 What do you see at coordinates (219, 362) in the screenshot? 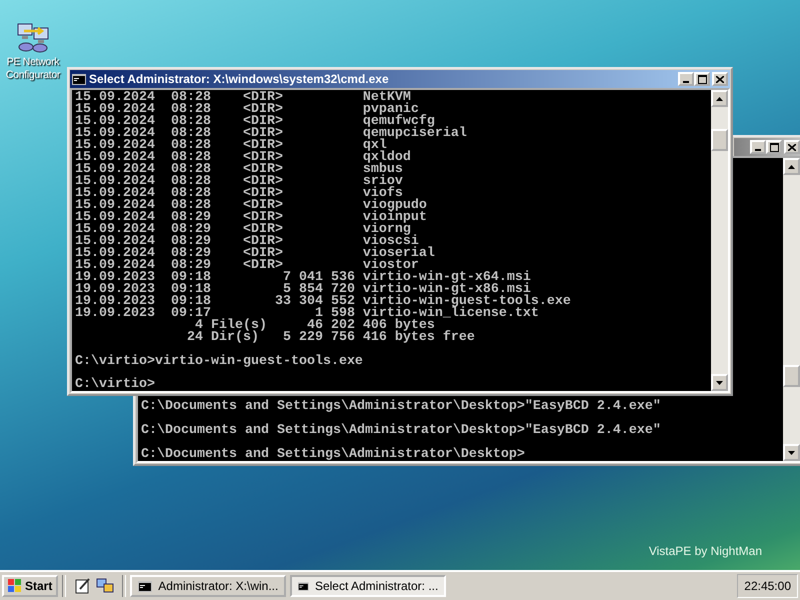
I see `console-line: C:\virtio>virtio-win-guest-tools.exe` at bounding box center [219, 362].